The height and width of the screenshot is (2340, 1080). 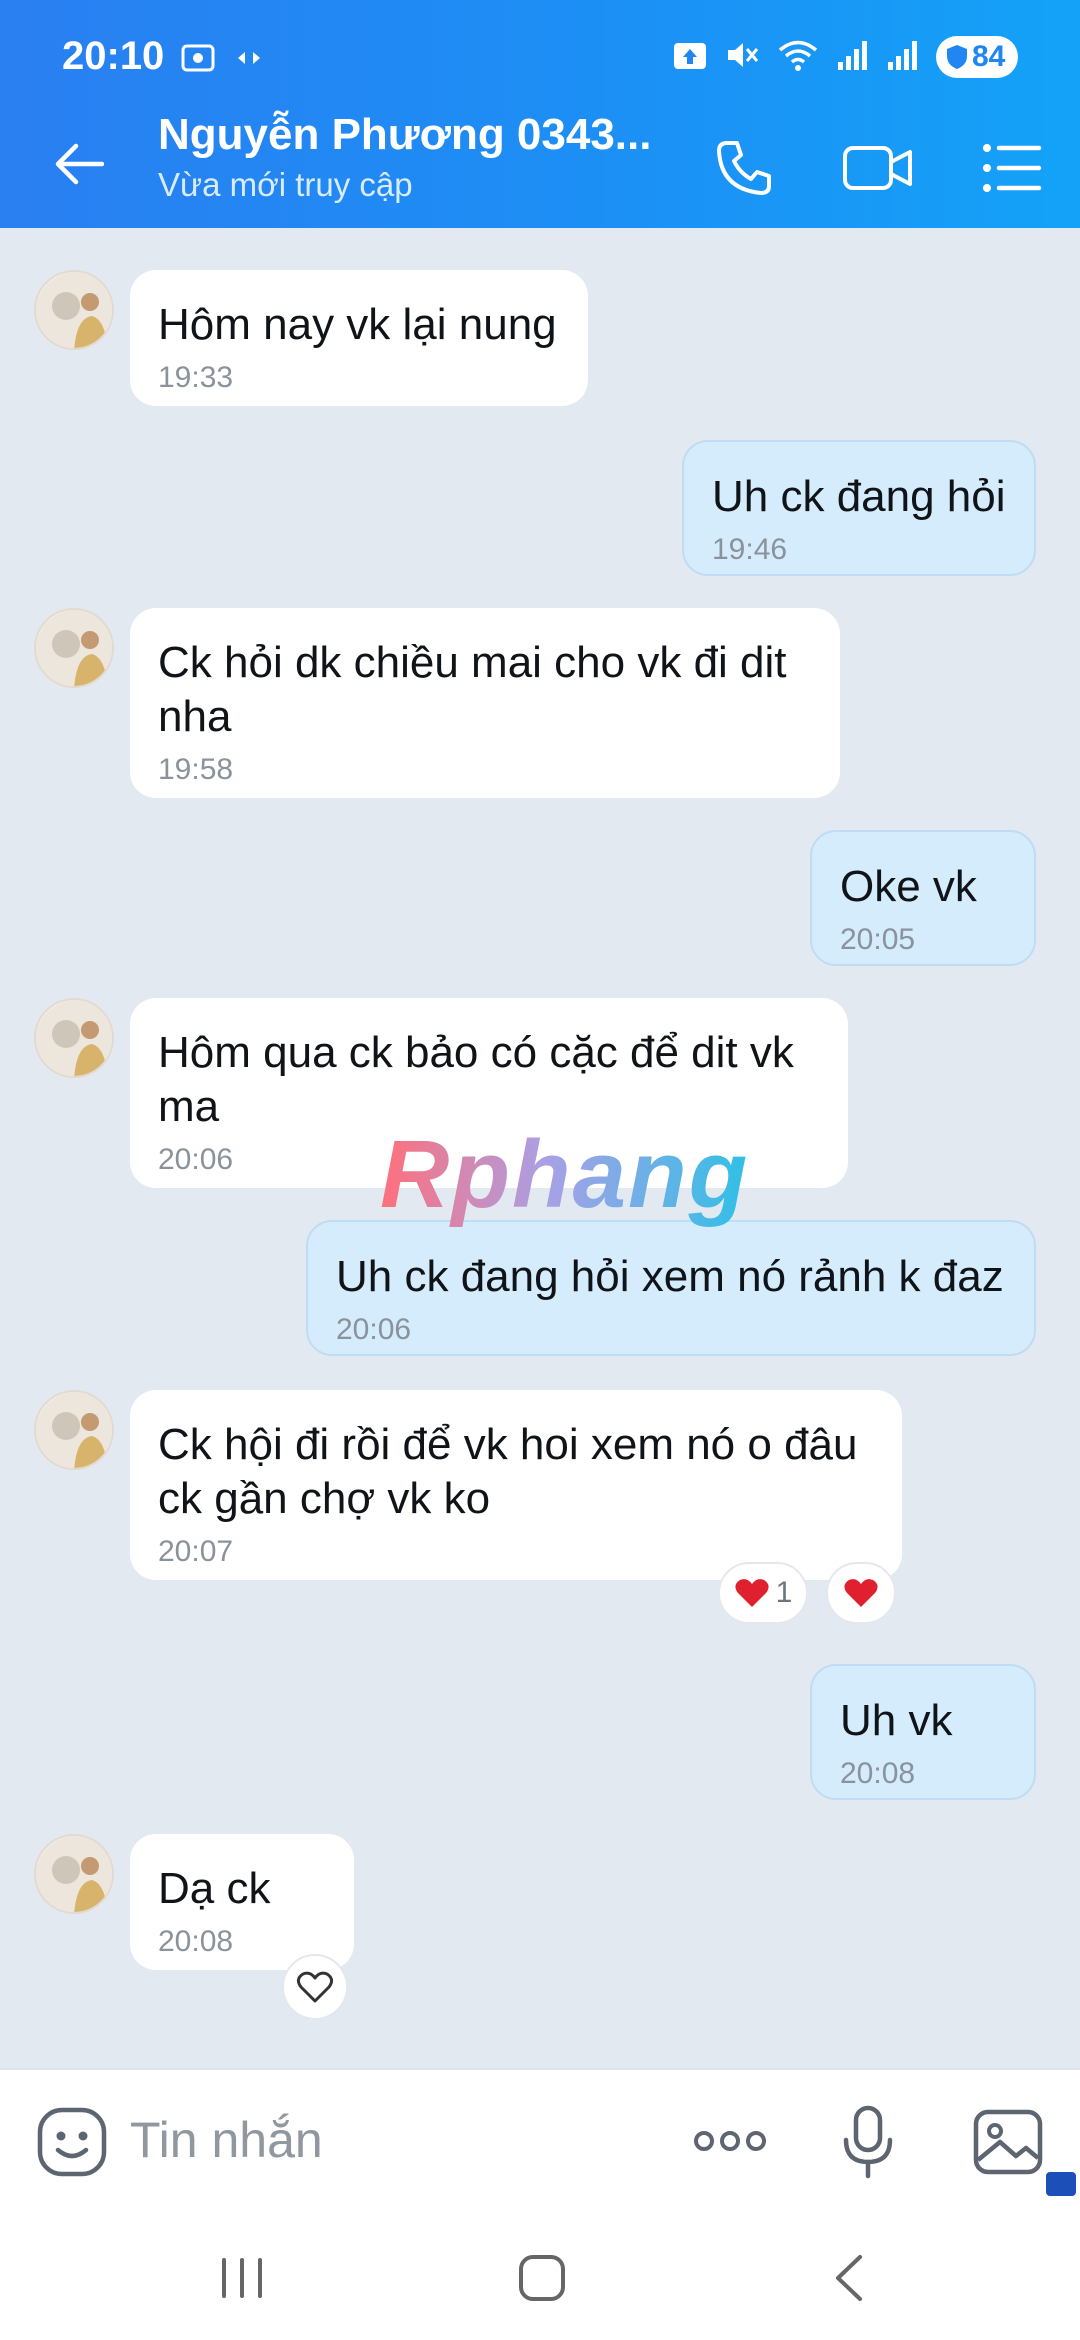 What do you see at coordinates (565, 1174) in the screenshot?
I see `watermark: Rphang` at bounding box center [565, 1174].